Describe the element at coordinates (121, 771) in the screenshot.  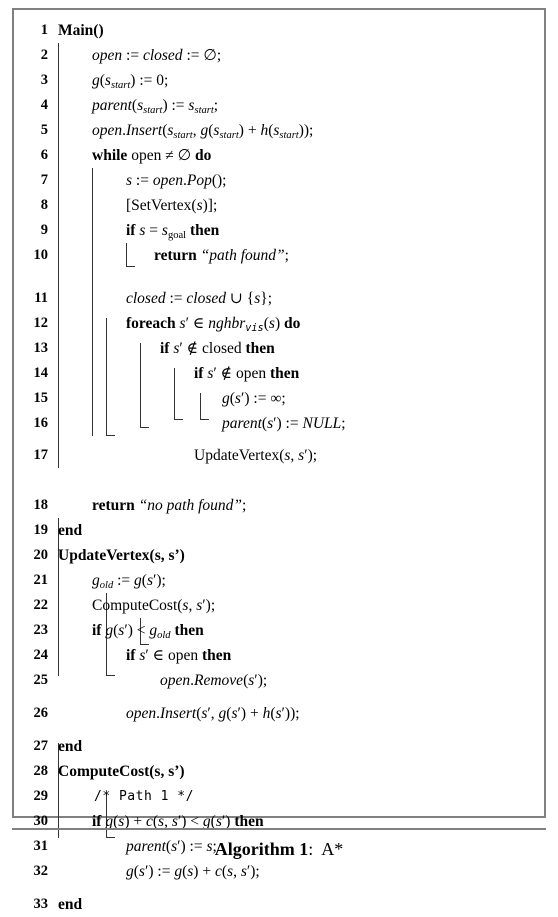
I see `line-code: ComputeCost(s, s’)` at that location.